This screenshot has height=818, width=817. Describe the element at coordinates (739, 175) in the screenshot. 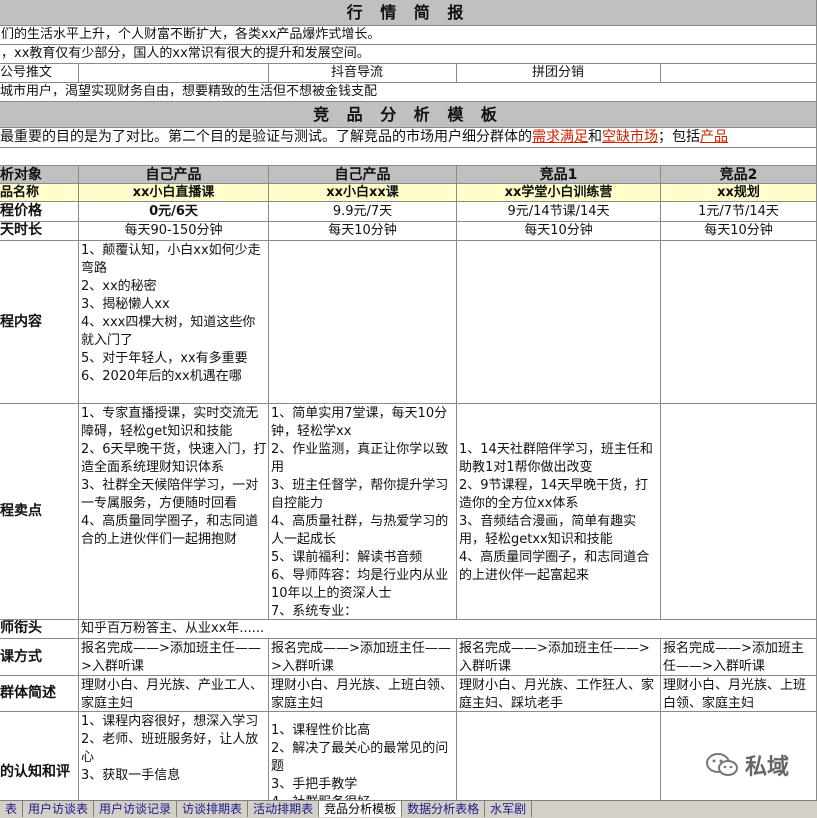

I see `header-competitor-2: 竞品2` at that location.